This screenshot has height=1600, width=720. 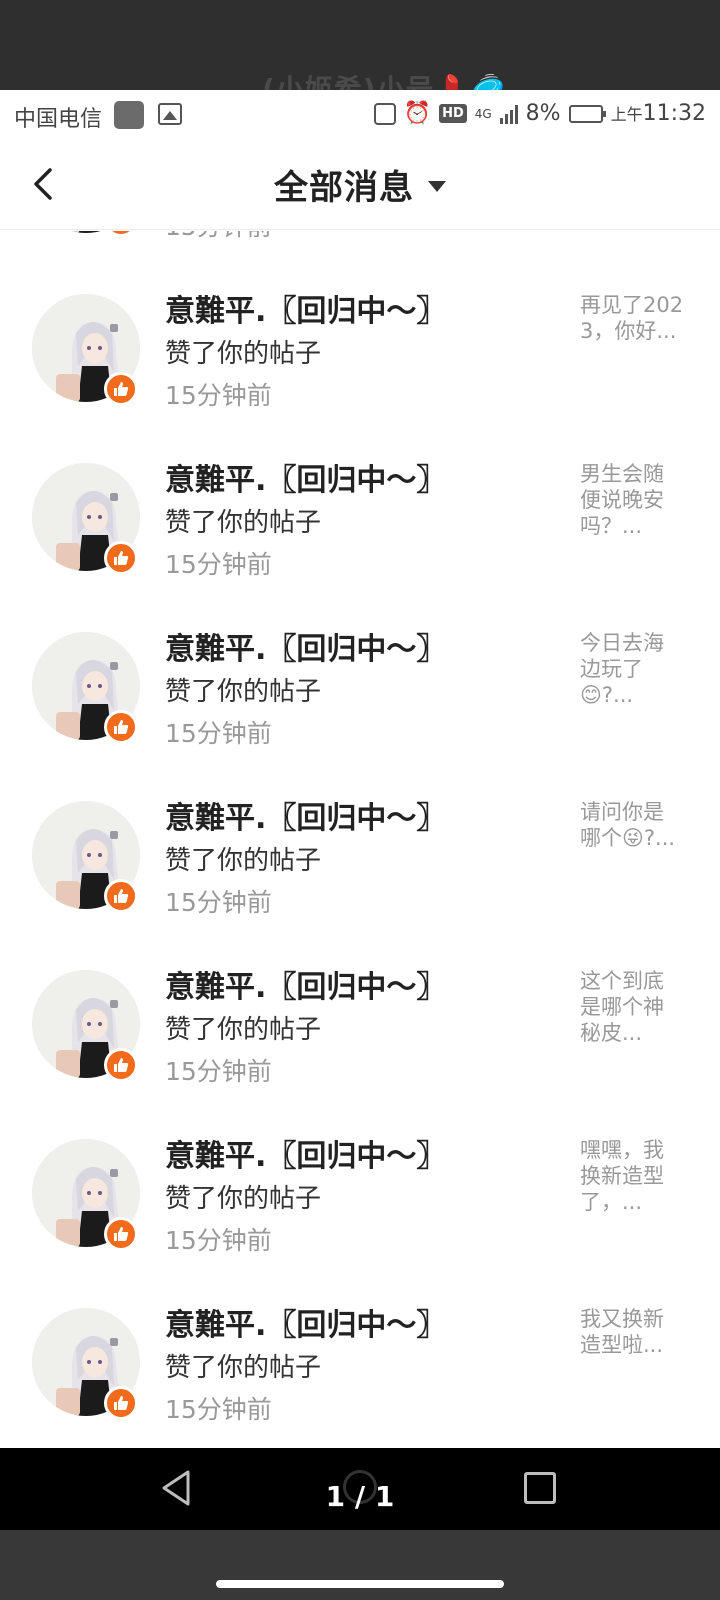 What do you see at coordinates (543, 113) in the screenshot?
I see `battery-percent: 8%` at bounding box center [543, 113].